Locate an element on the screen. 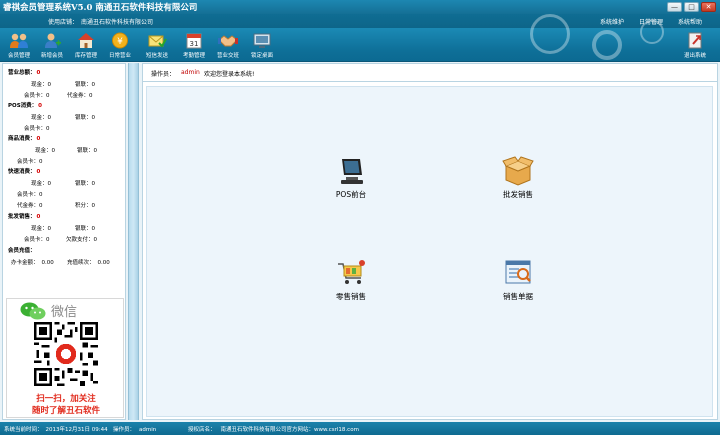 The width and height of the screenshot is (720, 435). maximize-button: □ is located at coordinates (691, 7).